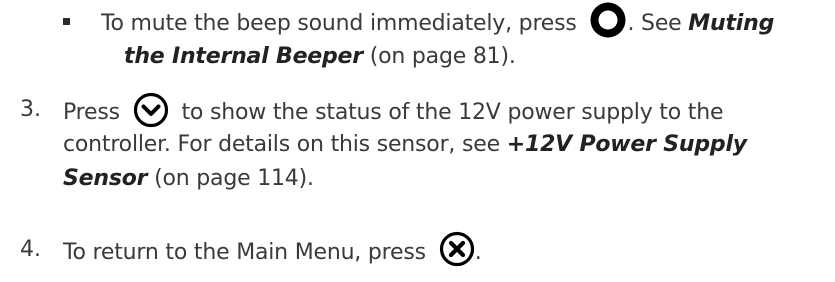 This screenshot has height=282, width=835. What do you see at coordinates (66, 21) in the screenshot?
I see `bullet-marker` at bounding box center [66, 21].